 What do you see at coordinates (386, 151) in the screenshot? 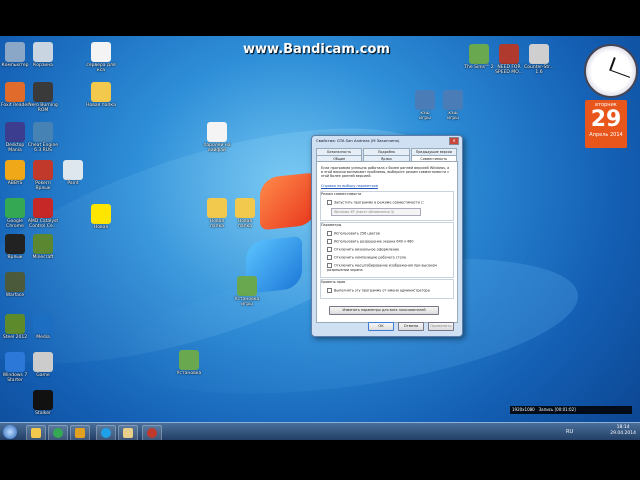
I see `tab-details: Подробно` at bounding box center [386, 151].